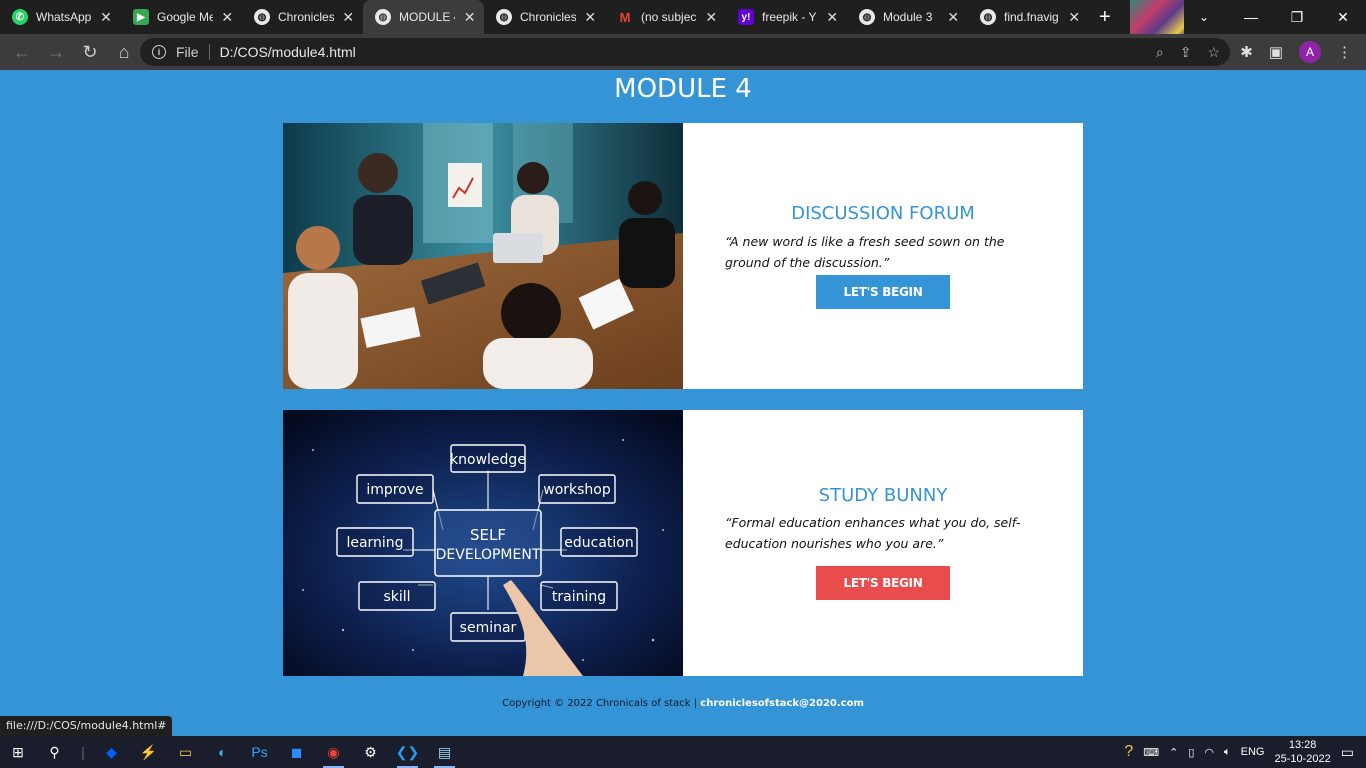 Image resolution: width=1366 pixels, height=768 pixels. What do you see at coordinates (1209, 752) in the screenshot?
I see `wifi-icon: ◠` at bounding box center [1209, 752].